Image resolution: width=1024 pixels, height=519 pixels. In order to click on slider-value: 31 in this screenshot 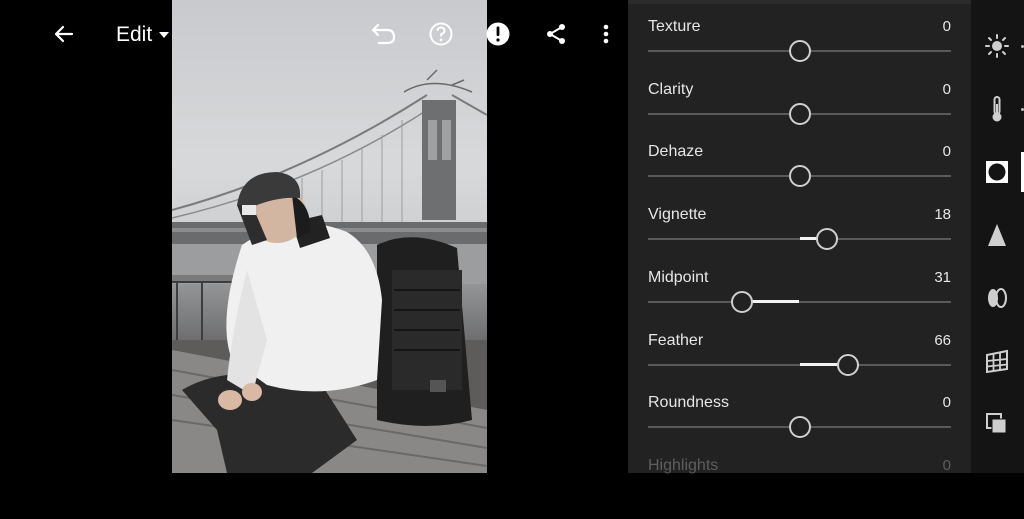, I will do `click(942, 277)`.